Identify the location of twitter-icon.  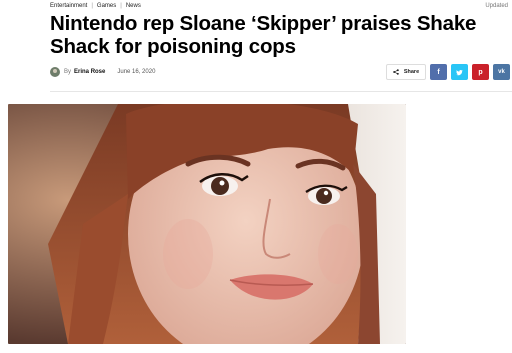
(459, 72).